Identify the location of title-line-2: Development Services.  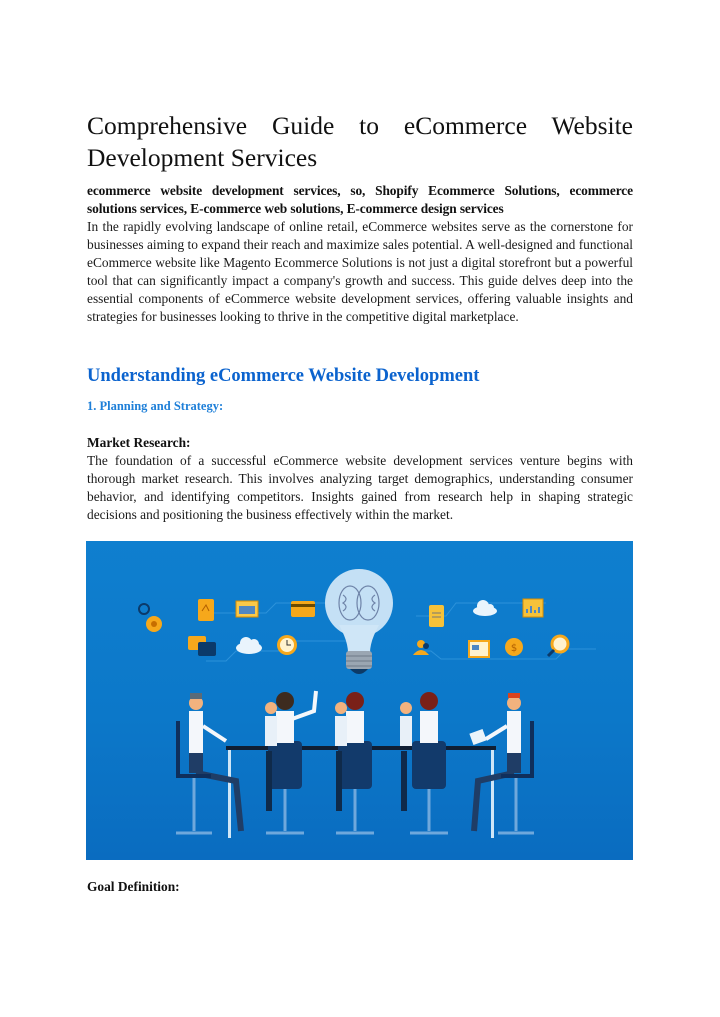
(202, 157).